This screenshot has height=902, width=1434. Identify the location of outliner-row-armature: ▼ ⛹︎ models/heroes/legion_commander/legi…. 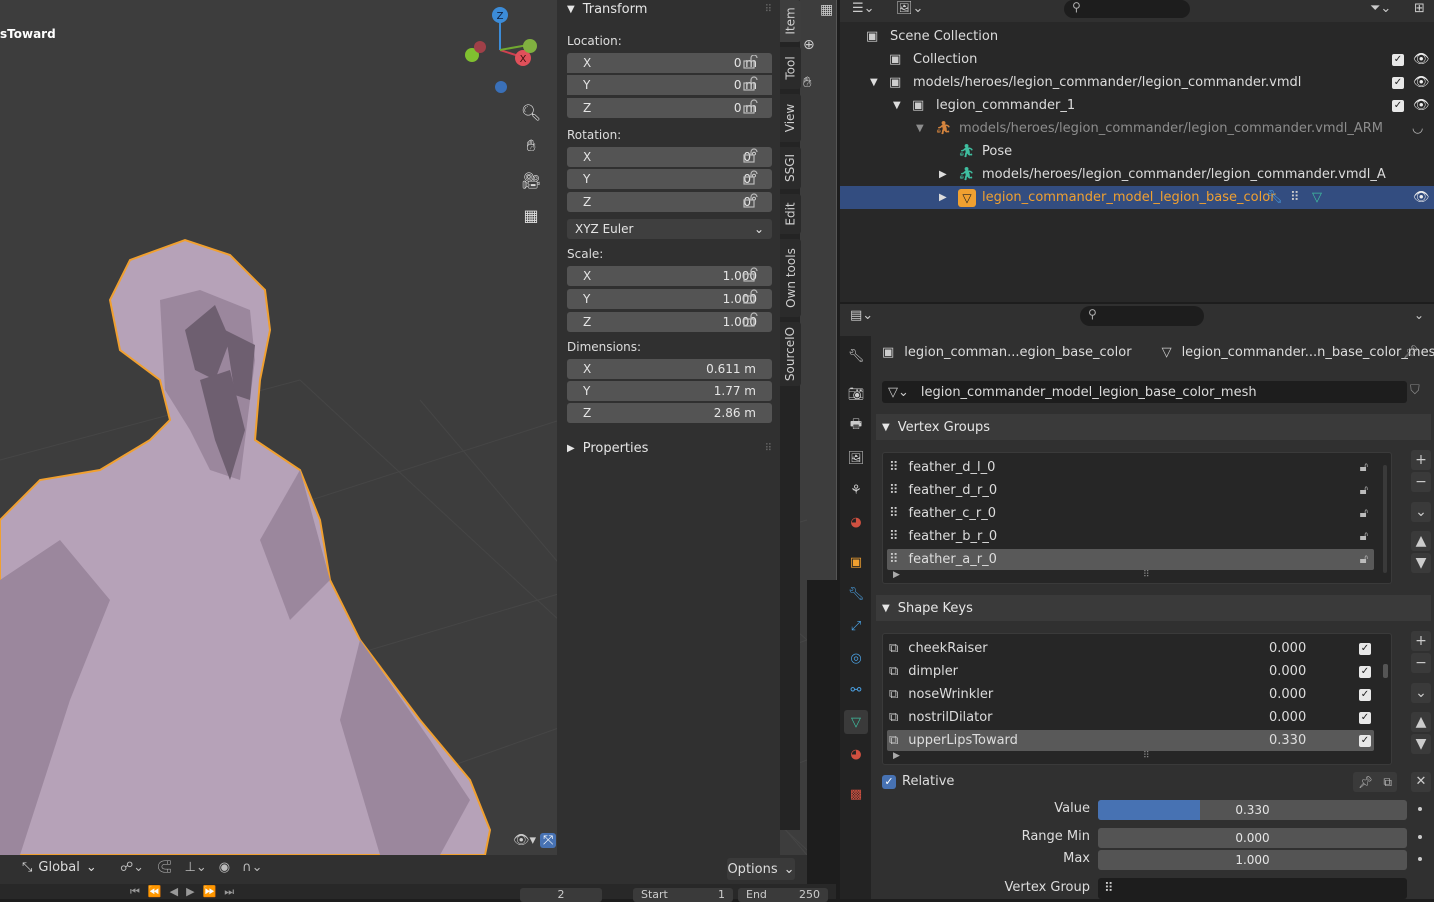
(1137, 128).